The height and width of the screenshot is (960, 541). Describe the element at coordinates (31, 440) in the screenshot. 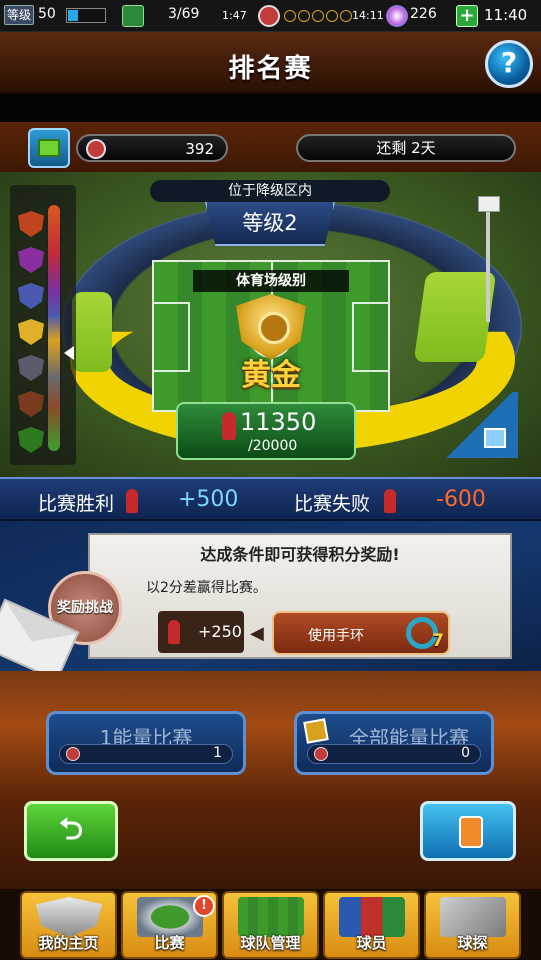

I see `rank-tier-7-icon` at that location.